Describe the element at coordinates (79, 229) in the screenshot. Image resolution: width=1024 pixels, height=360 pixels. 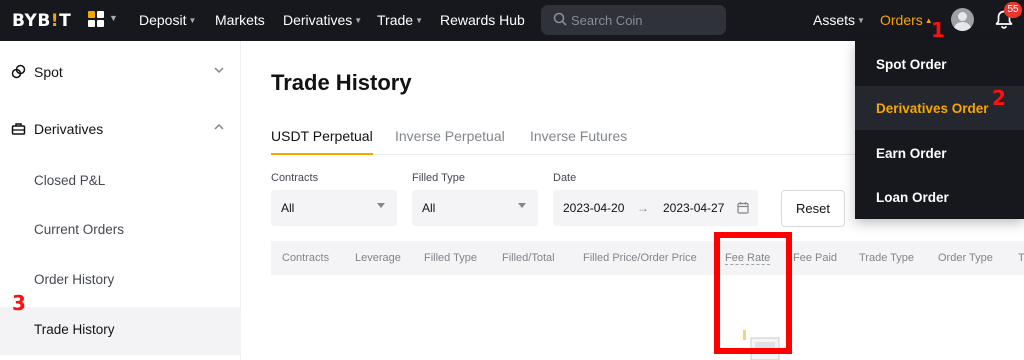
I see `sidebar-item-label: Current Orders` at that location.